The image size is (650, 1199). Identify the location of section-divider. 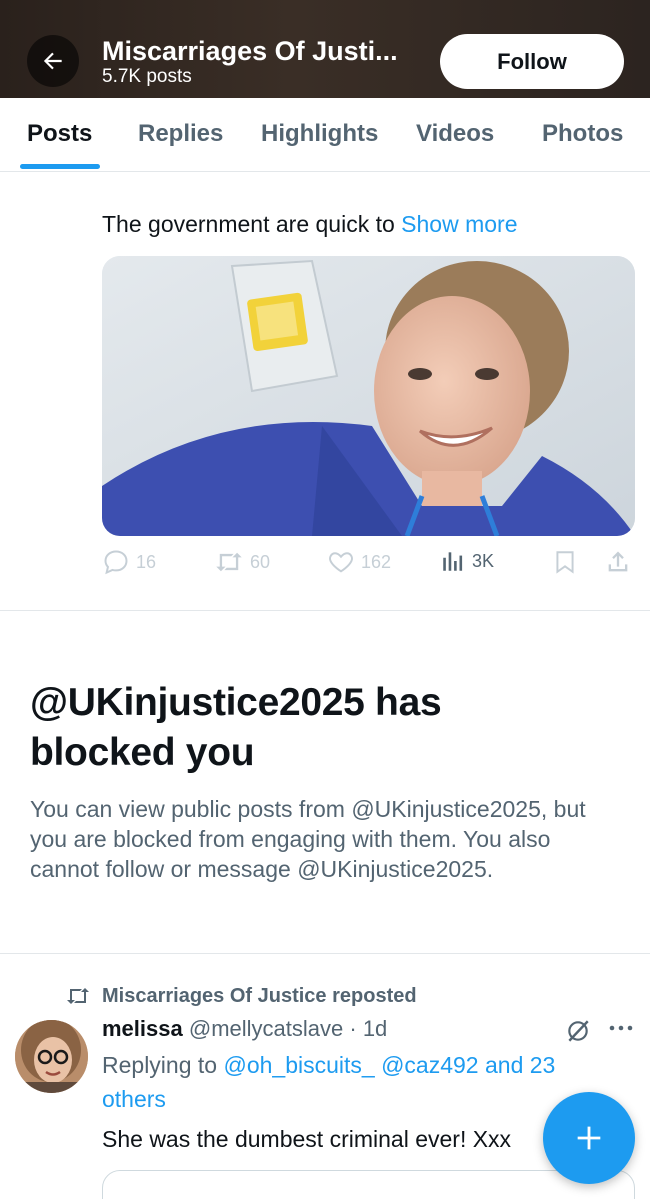
(325, 953).